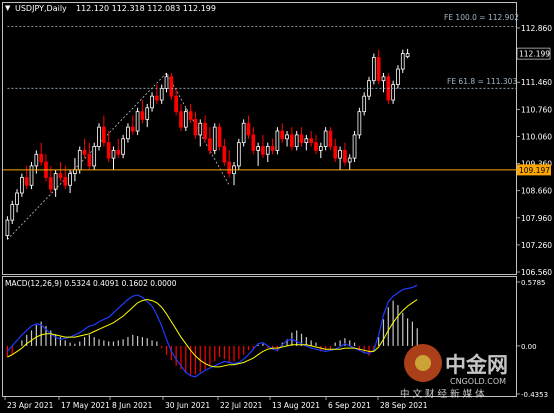  I want to click on price-tick-label: 107.960, so click(536, 218).